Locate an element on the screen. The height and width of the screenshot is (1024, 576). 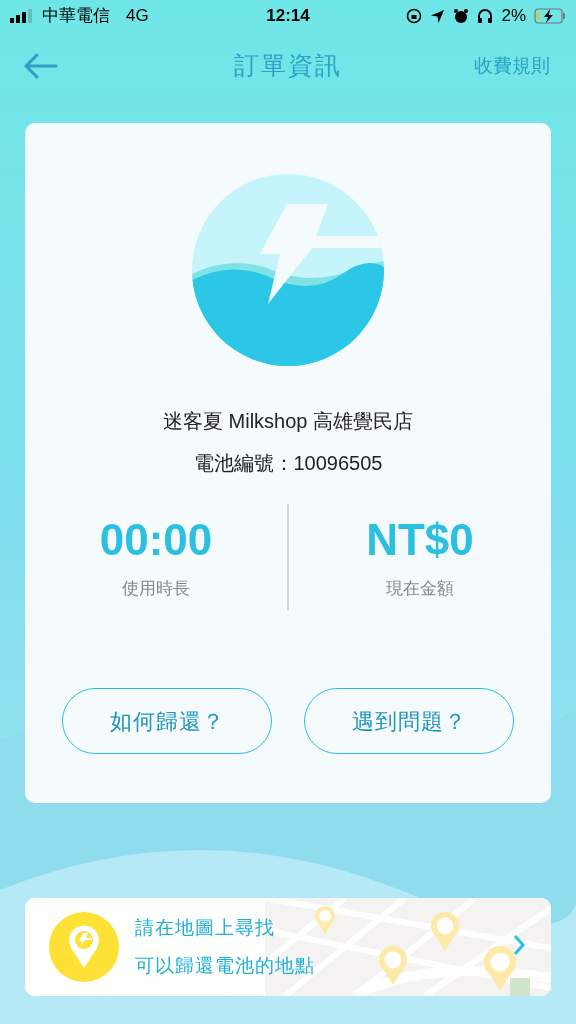
stat-label: 現在金額 is located at coordinates (420, 589).